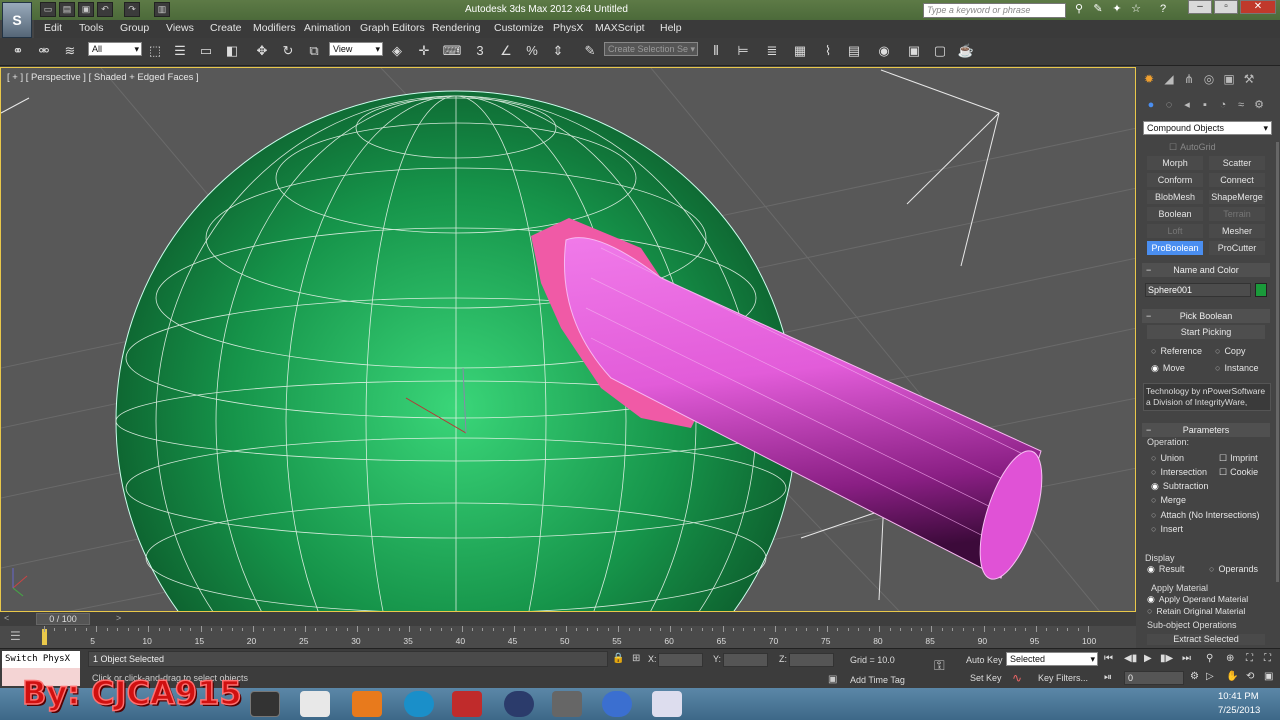 Image resolution: width=1280 pixels, height=720 pixels. I want to click on menu-customize: Customize, so click(519, 28).